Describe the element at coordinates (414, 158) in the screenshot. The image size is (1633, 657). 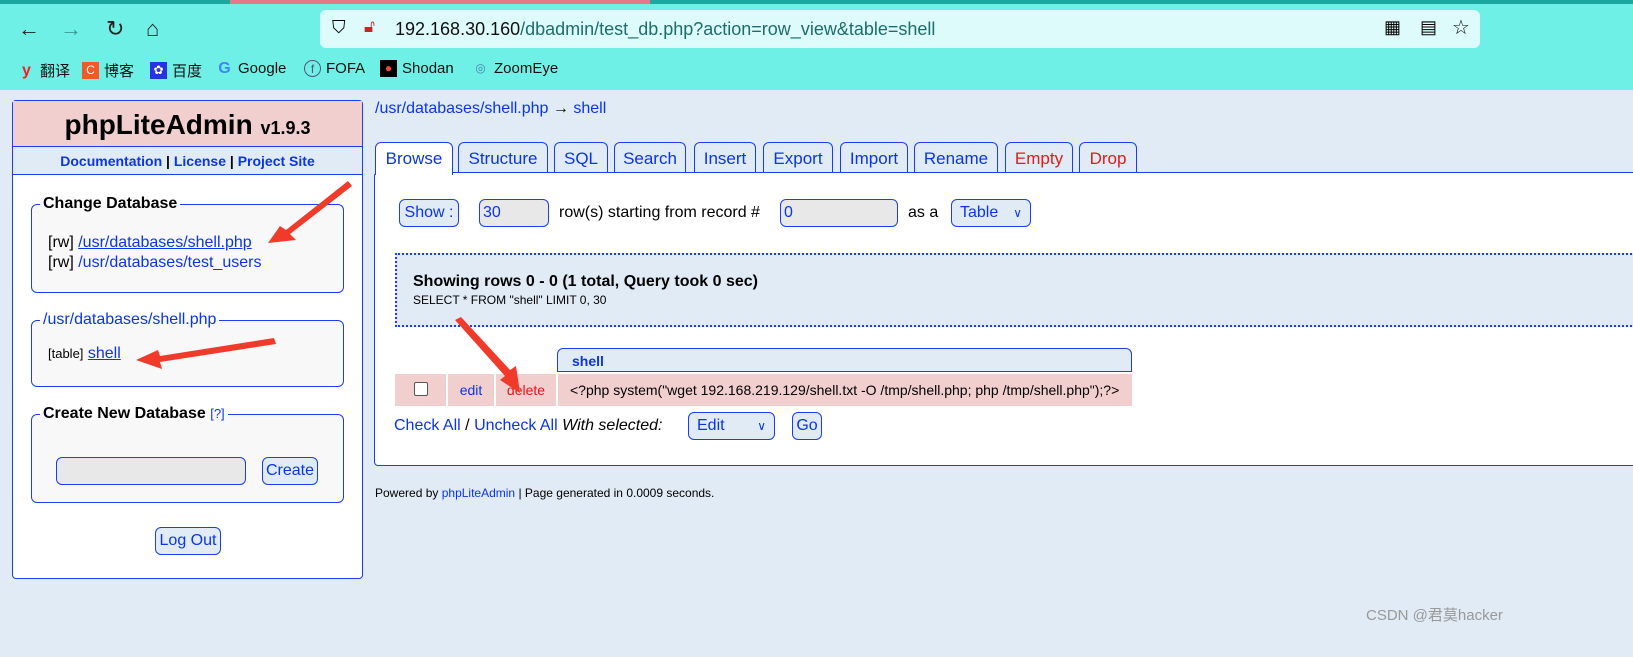
I see `tab-browse: Browse` at that location.